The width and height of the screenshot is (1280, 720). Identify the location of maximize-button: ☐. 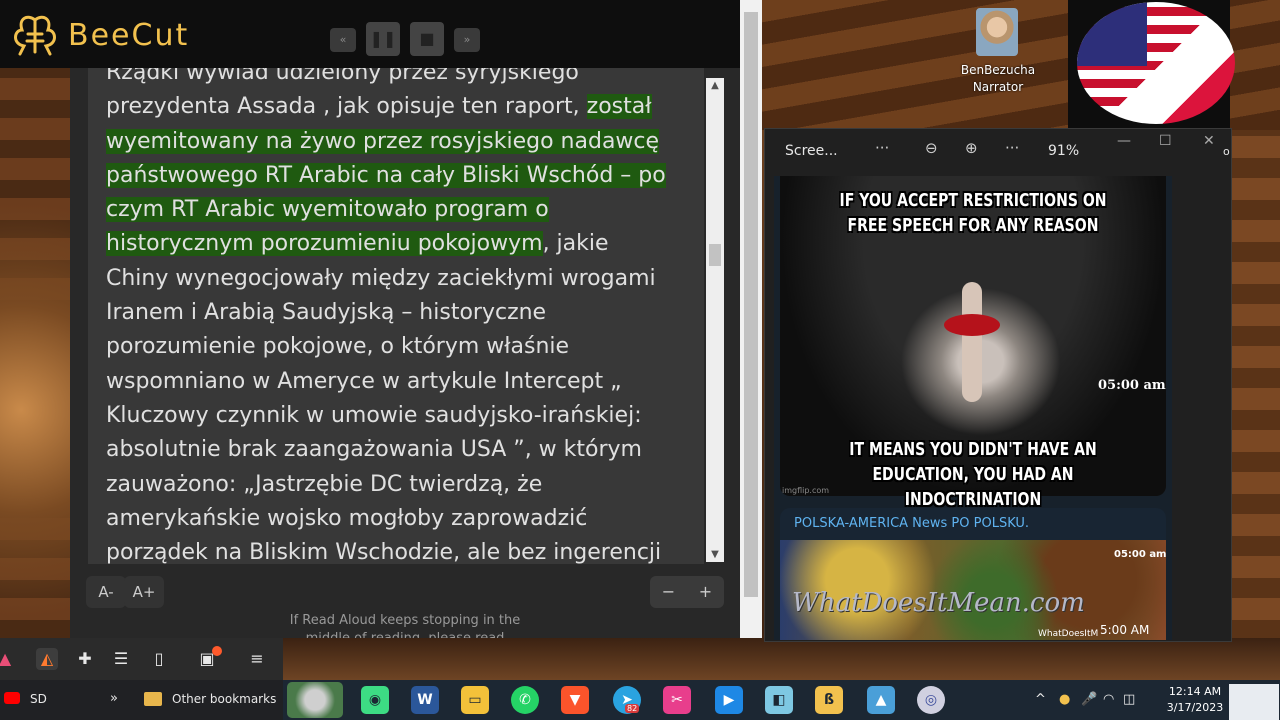
(1165, 141).